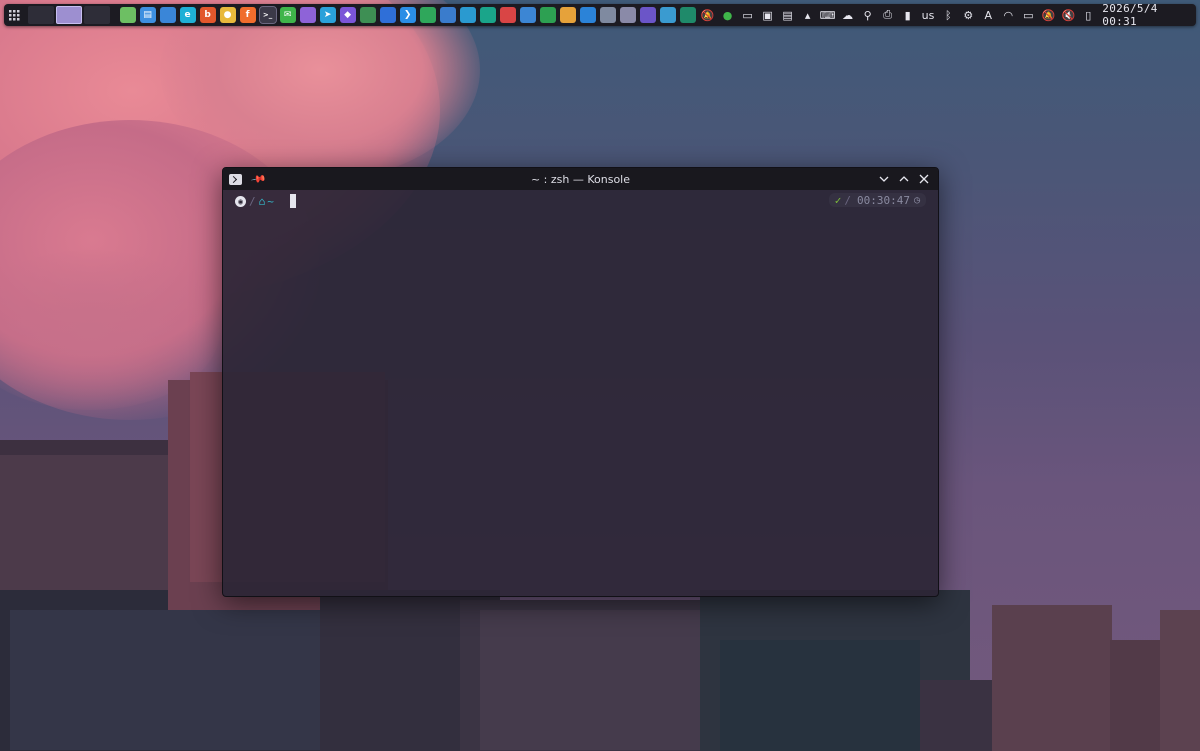  What do you see at coordinates (748, 15) in the screenshot?
I see `display-icon: ▭` at bounding box center [748, 15].